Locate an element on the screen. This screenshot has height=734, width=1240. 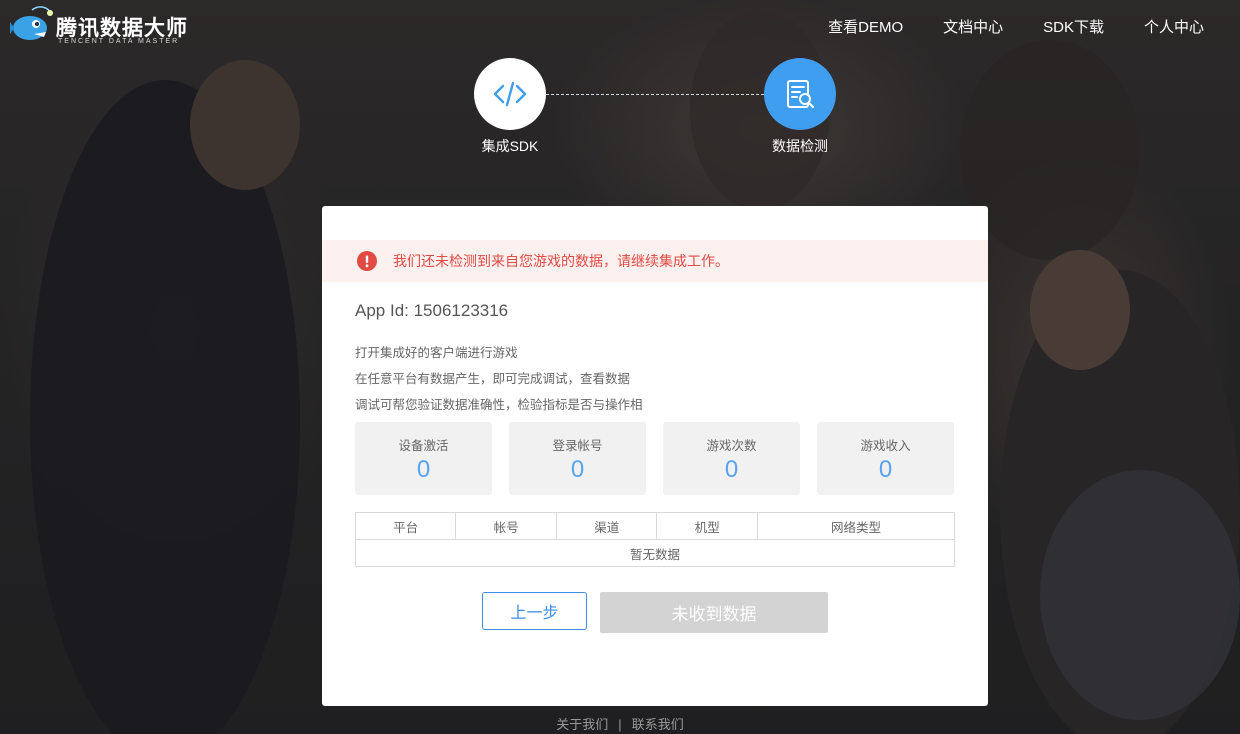
step-data-check: 数据检测 is located at coordinates (800, 107).